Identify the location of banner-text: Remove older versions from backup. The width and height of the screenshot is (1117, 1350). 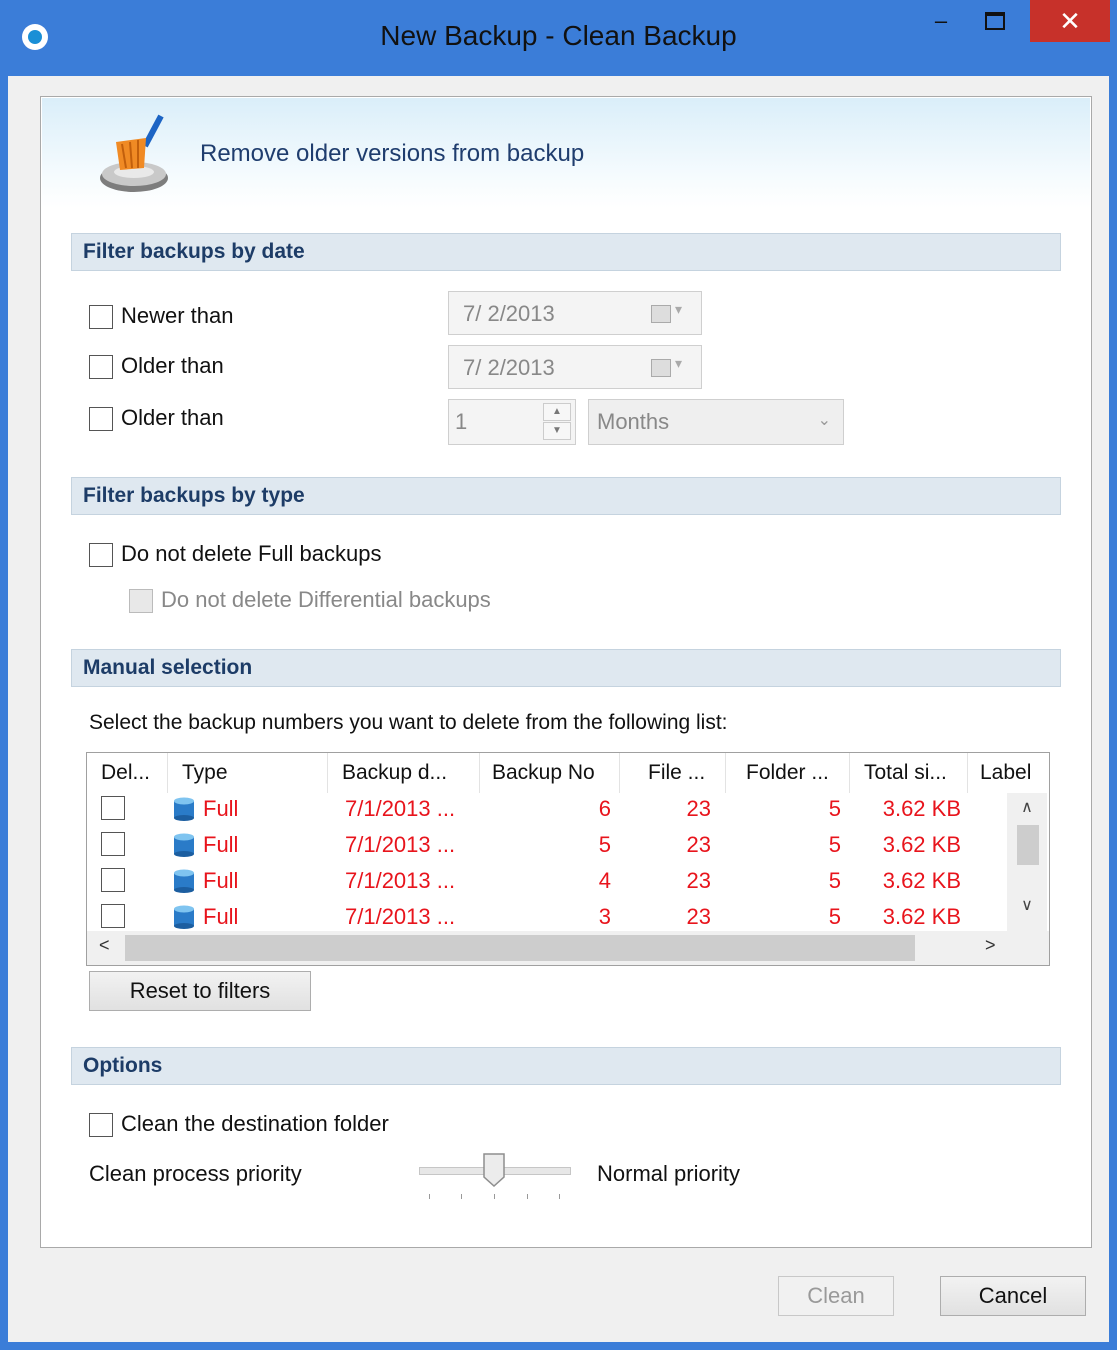
(392, 153).